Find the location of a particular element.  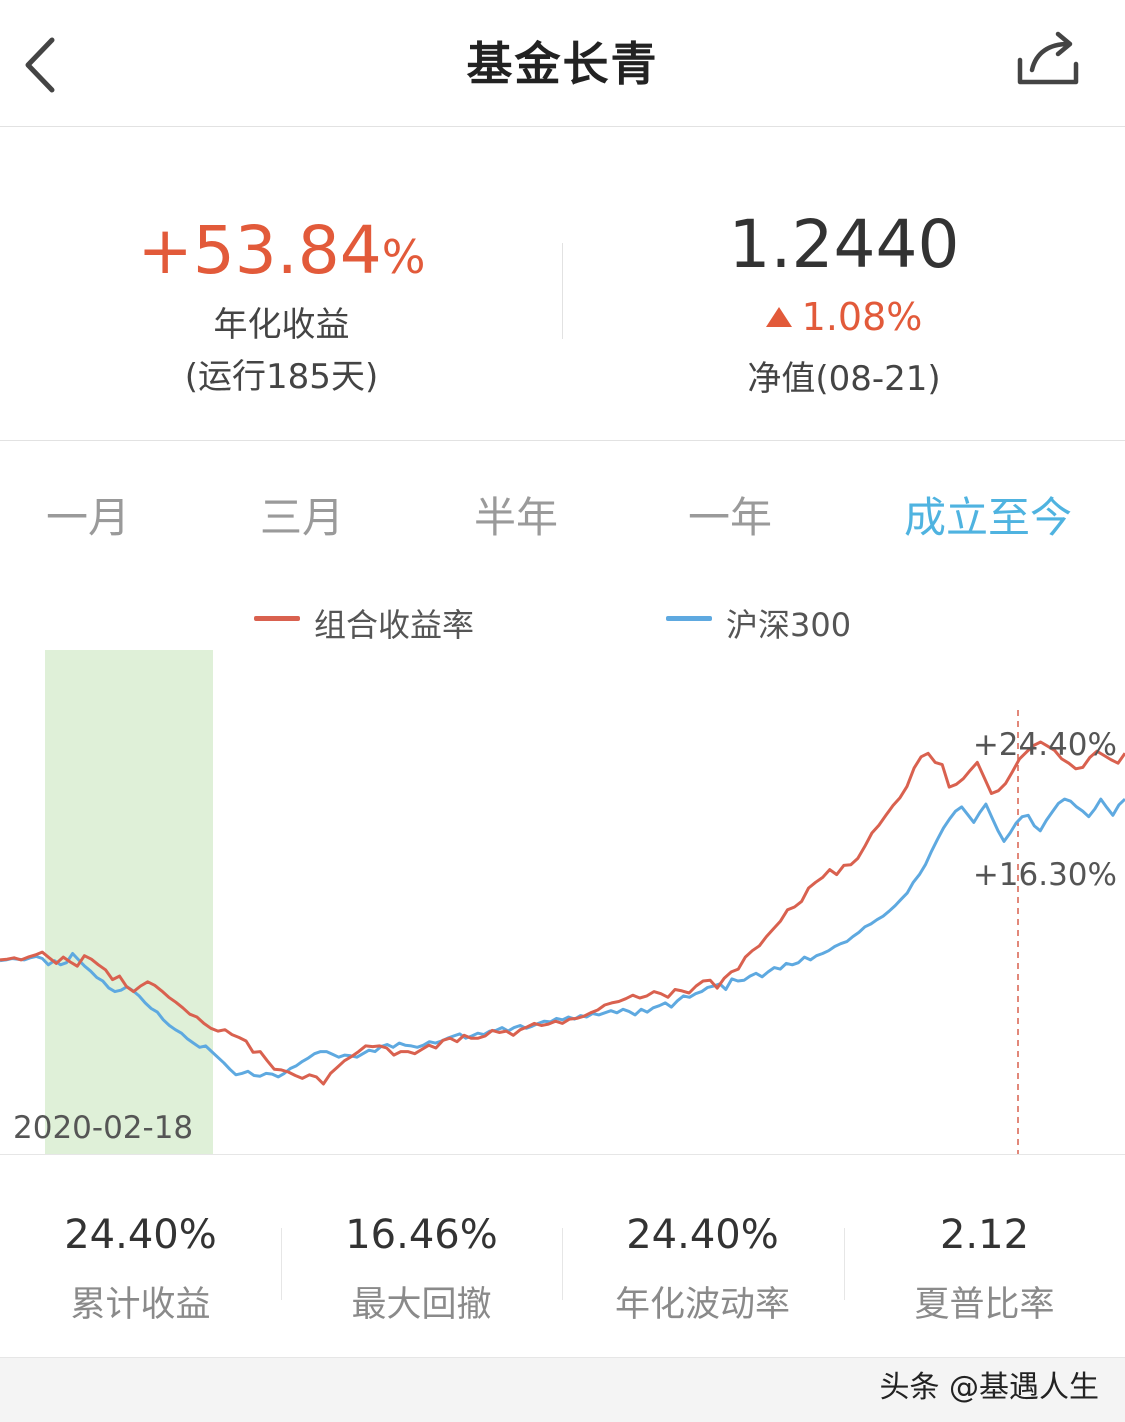

nav-value: 1.2440 is located at coordinates (844, 244).